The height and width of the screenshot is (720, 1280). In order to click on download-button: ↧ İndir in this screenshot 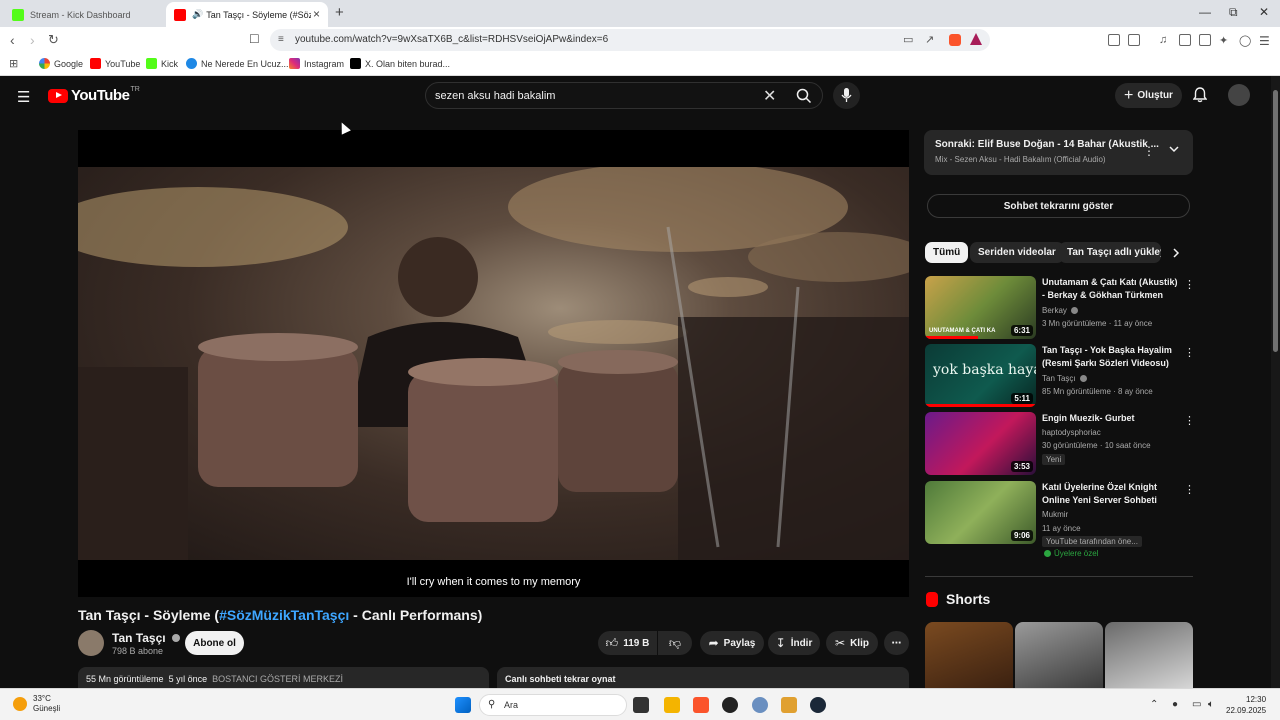, I will do `click(794, 643)`.